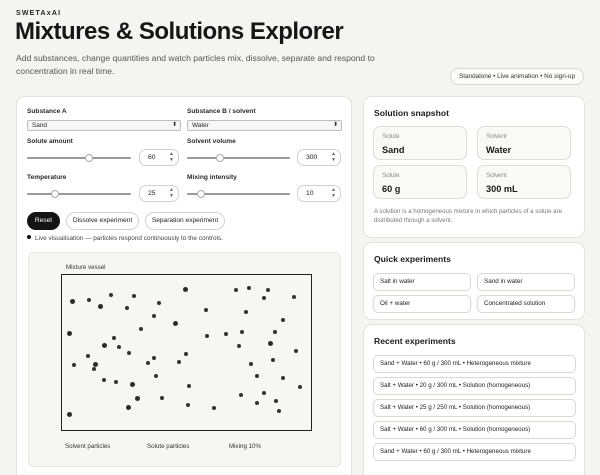  I want to click on temperature-value: 25, so click(152, 193).